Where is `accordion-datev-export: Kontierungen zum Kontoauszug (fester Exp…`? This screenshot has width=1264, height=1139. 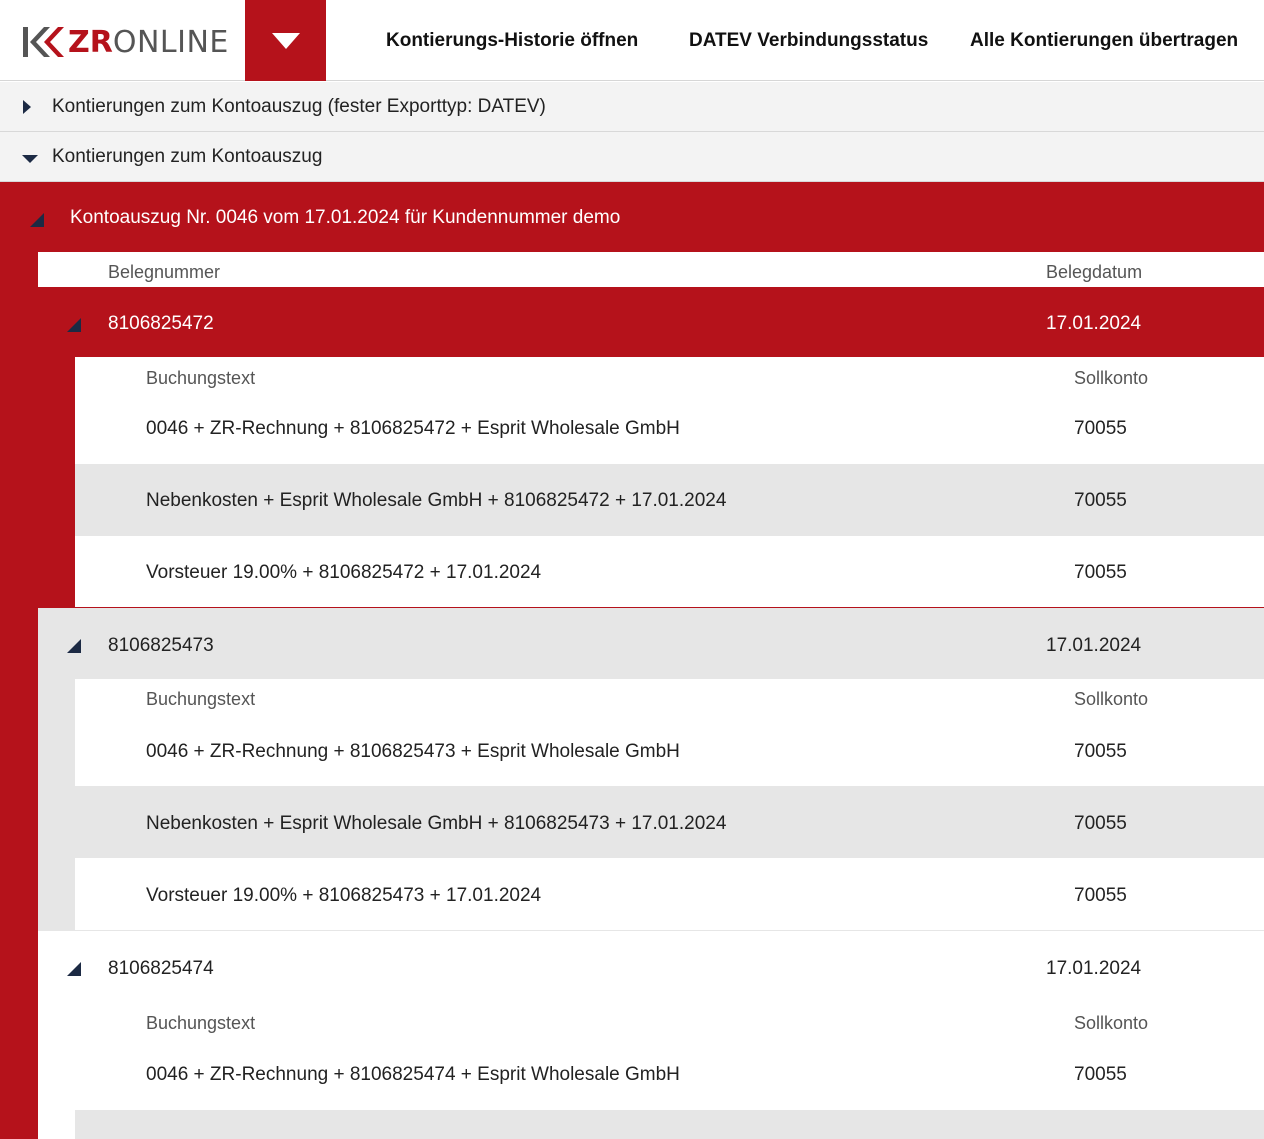
accordion-datev-export: Kontierungen zum Kontoauszug (fester Exp… is located at coordinates (632, 107).